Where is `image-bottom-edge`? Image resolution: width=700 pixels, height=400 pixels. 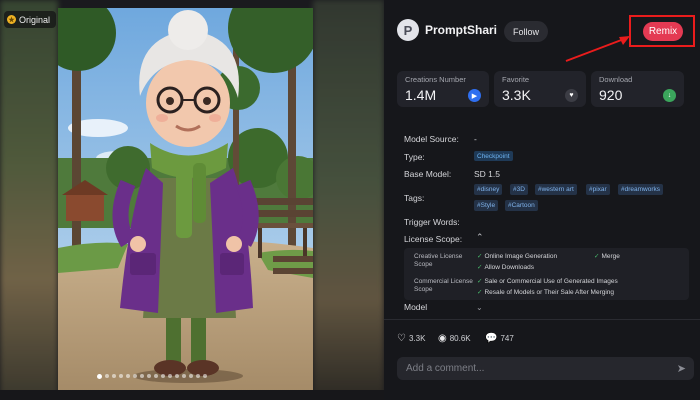 image-bottom-edge is located at coordinates (192, 395).